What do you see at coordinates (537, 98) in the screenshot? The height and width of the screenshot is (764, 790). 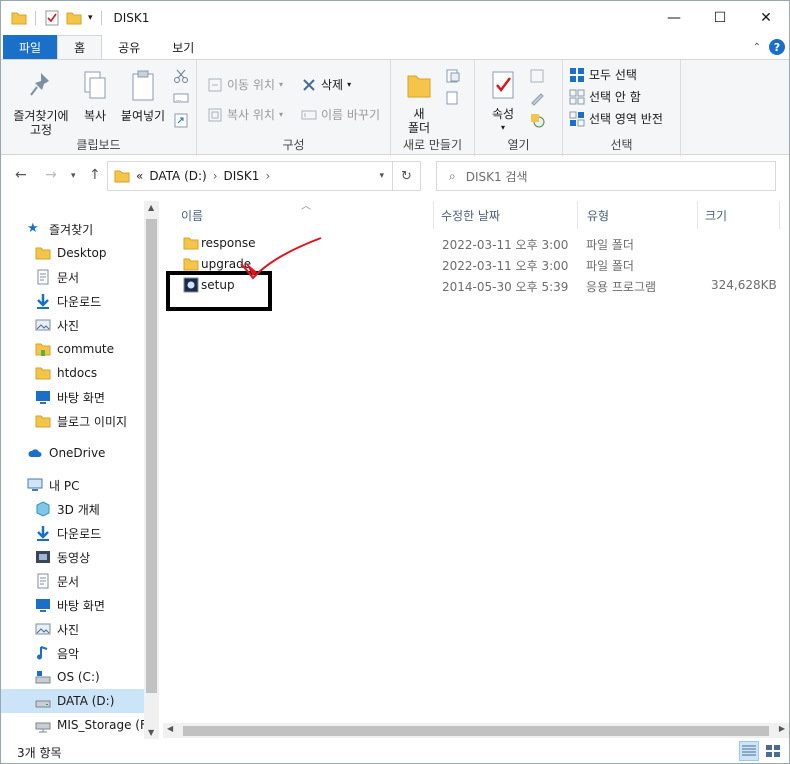 I see `edit-icon` at bounding box center [537, 98].